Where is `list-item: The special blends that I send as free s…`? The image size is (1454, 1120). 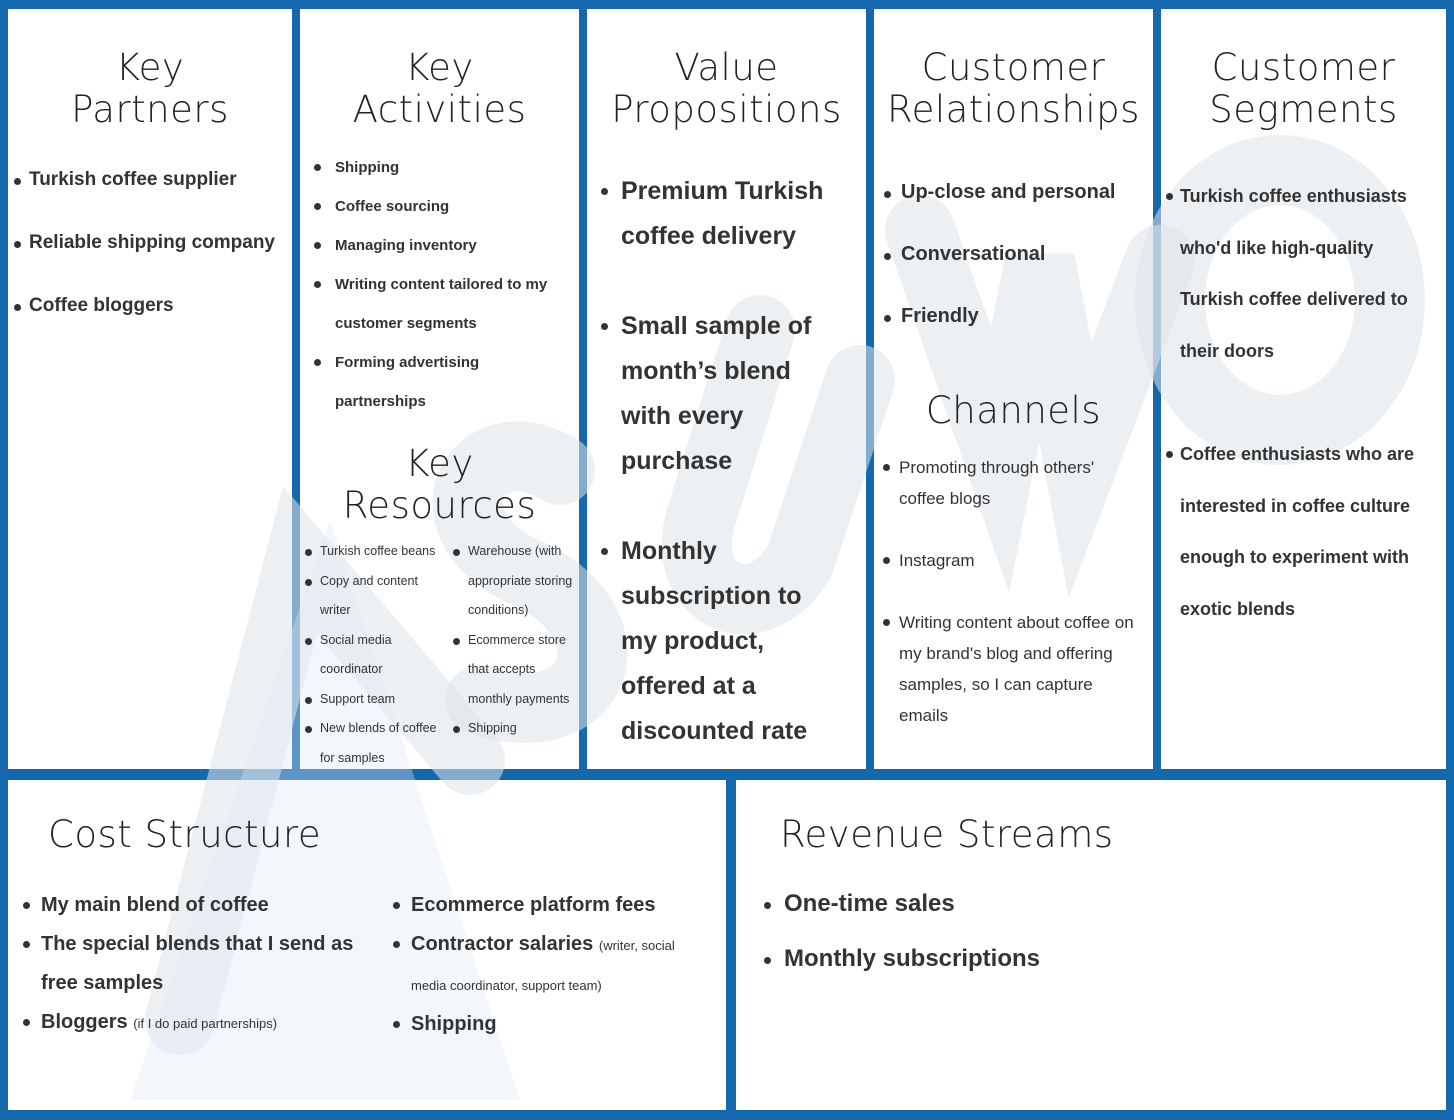
list-item: The special blends that I send as free s… is located at coordinates (200, 964).